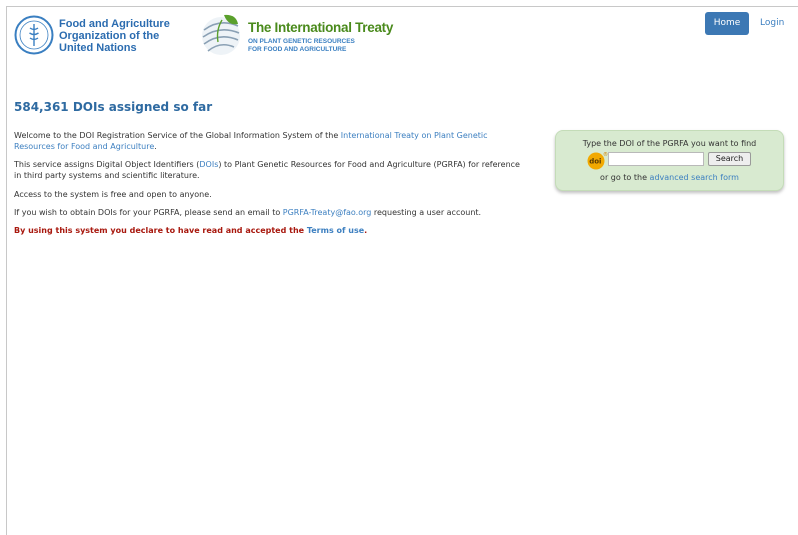 The width and height of the screenshot is (798, 535). What do you see at coordinates (729, 159) in the screenshot?
I see `search-button: Search` at bounding box center [729, 159].